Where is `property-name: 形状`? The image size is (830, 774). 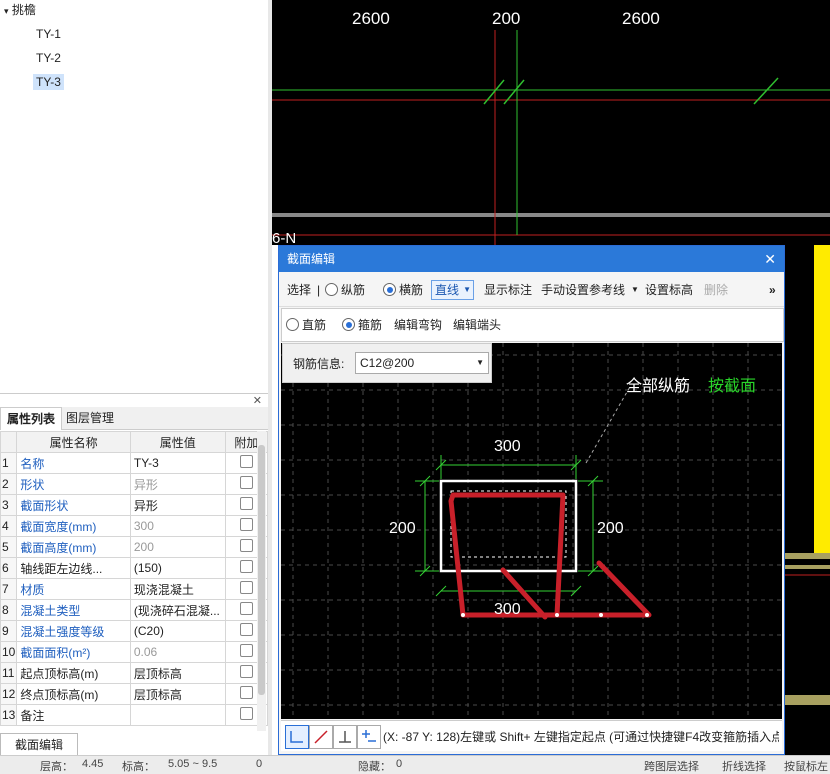
property-name: 形状 is located at coordinates (73, 484).